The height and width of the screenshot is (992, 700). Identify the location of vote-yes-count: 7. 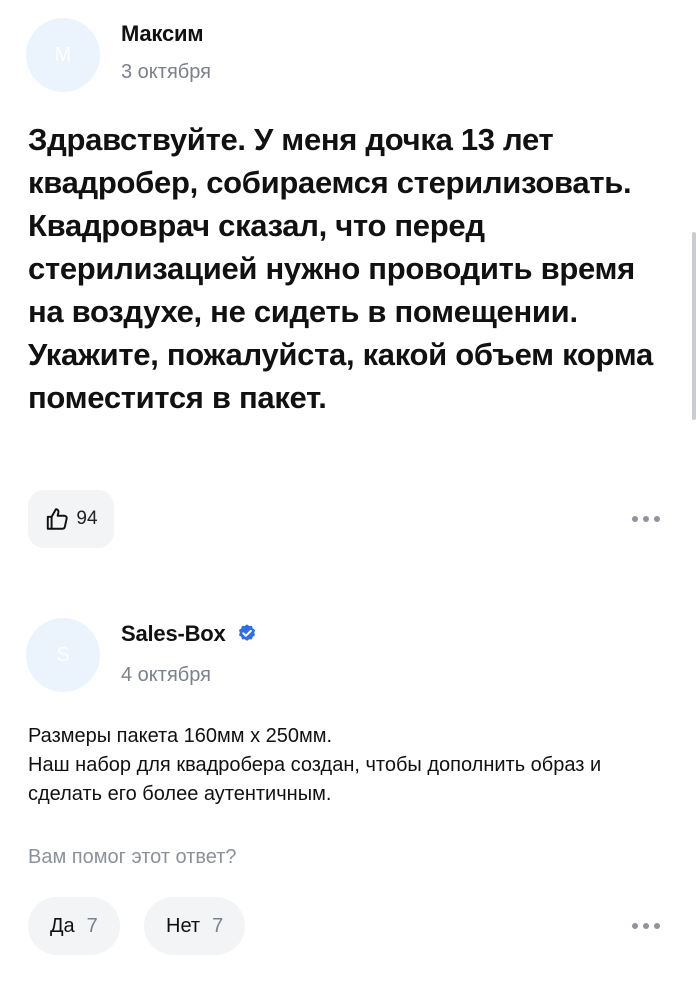
(92, 925).